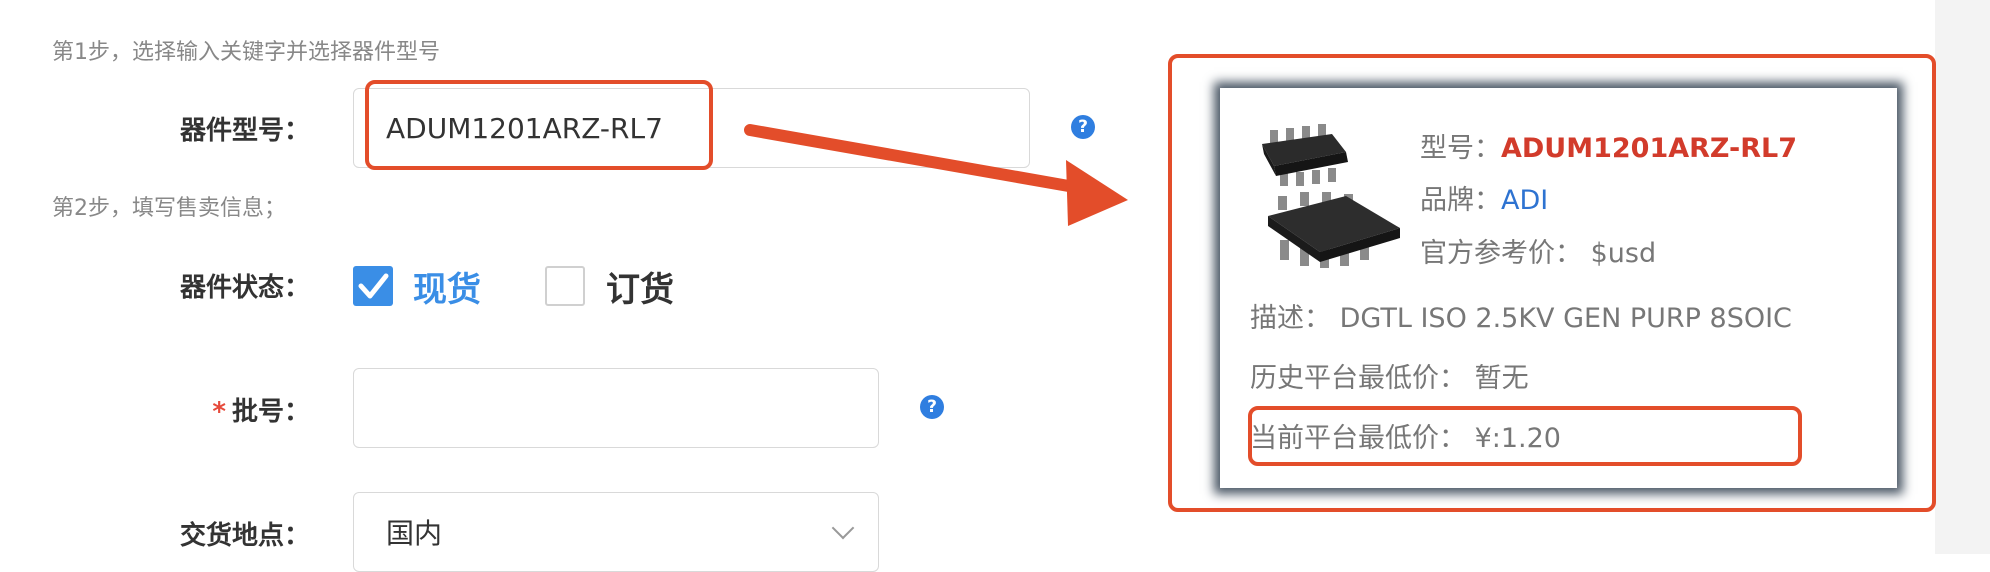  I want to click on card-desc-value: DGTL ISO 2.5KV GEN PURP 8SOIC, so click(1565, 318).